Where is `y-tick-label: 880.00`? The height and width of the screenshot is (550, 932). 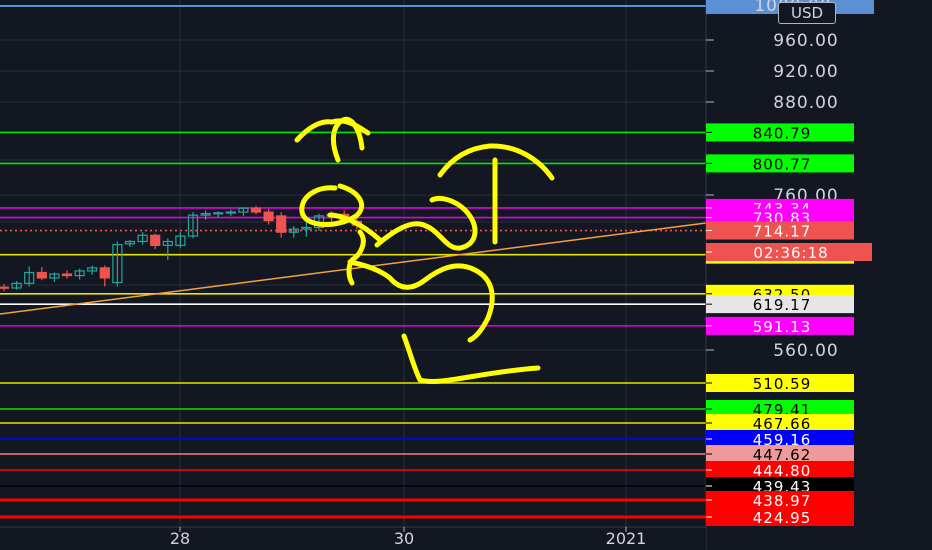 y-tick-label: 880.00 is located at coordinates (805, 103).